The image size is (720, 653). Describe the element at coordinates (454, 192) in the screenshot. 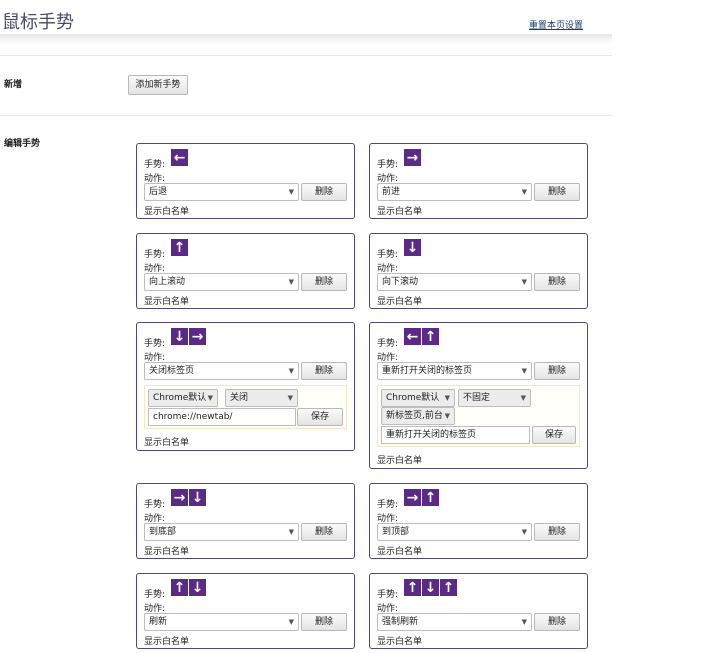

I see `action-select: 前进 ▼` at that location.